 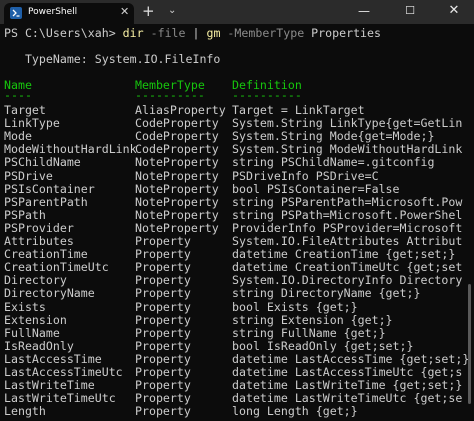 I want to click on member-definition: long Length {get;}, so click(x=295, y=411).